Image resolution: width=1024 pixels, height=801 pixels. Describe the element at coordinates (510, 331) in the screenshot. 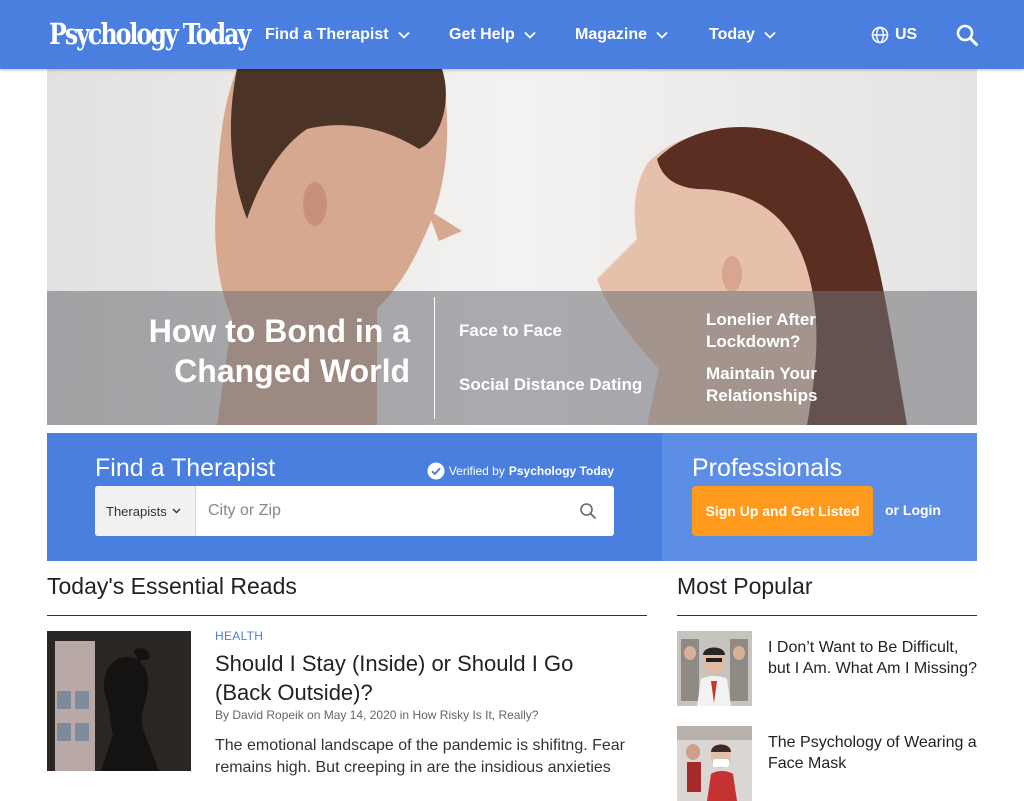

I see `hero-link-face-to-face: Face to Face` at that location.